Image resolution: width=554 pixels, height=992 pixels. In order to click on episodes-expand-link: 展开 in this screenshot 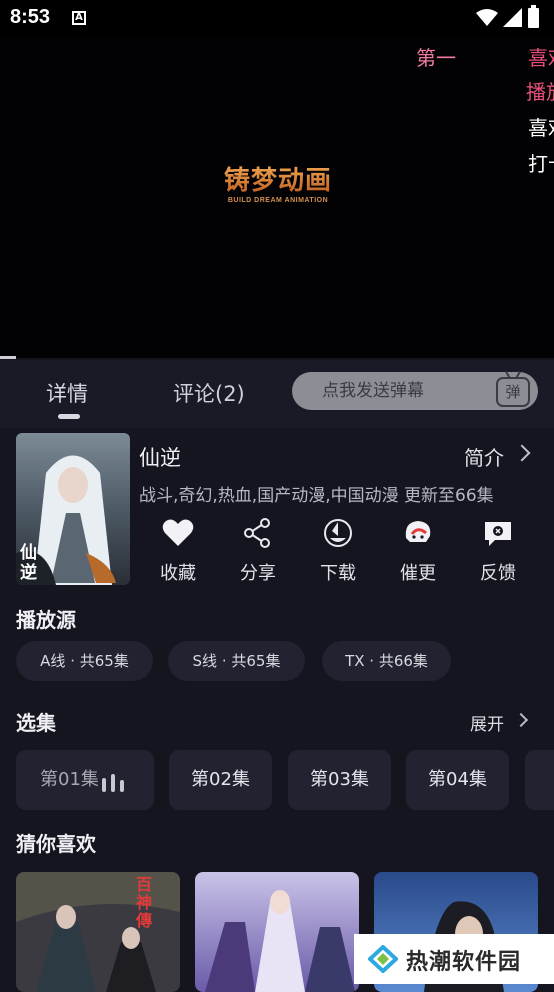, I will do `click(487, 722)`.